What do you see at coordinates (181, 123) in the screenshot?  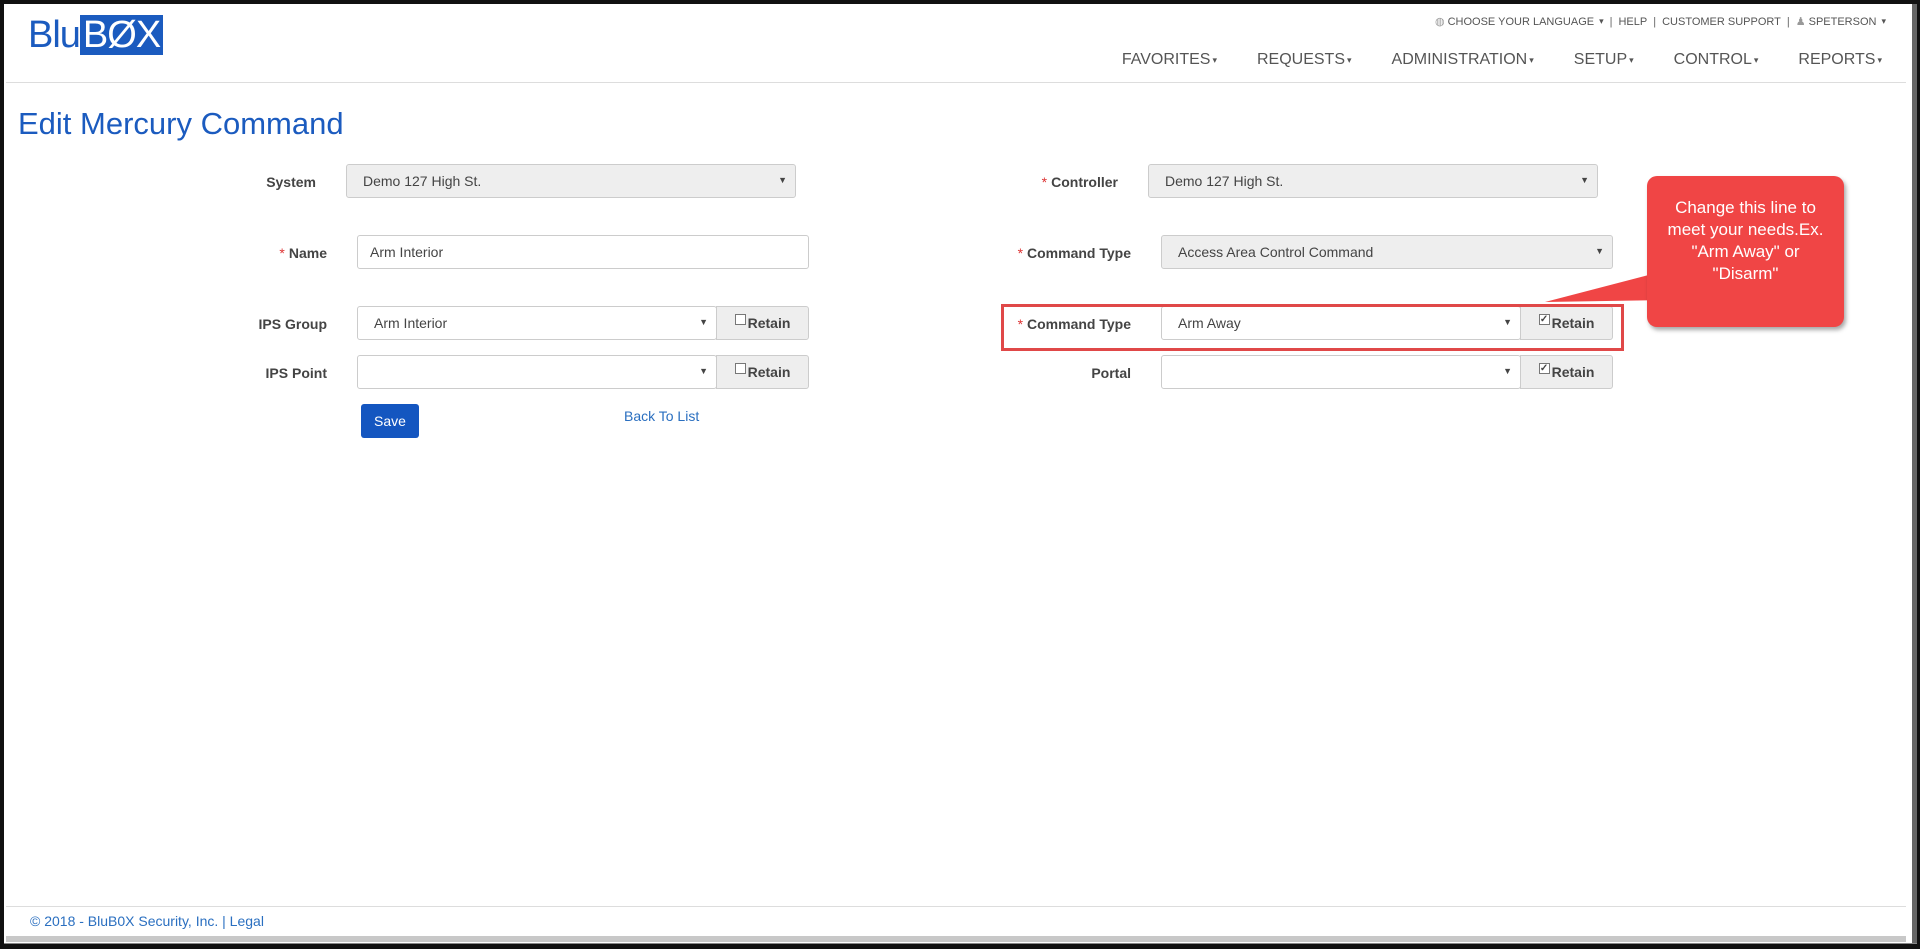 I see `page-title: Edit Mercury Command` at bounding box center [181, 123].